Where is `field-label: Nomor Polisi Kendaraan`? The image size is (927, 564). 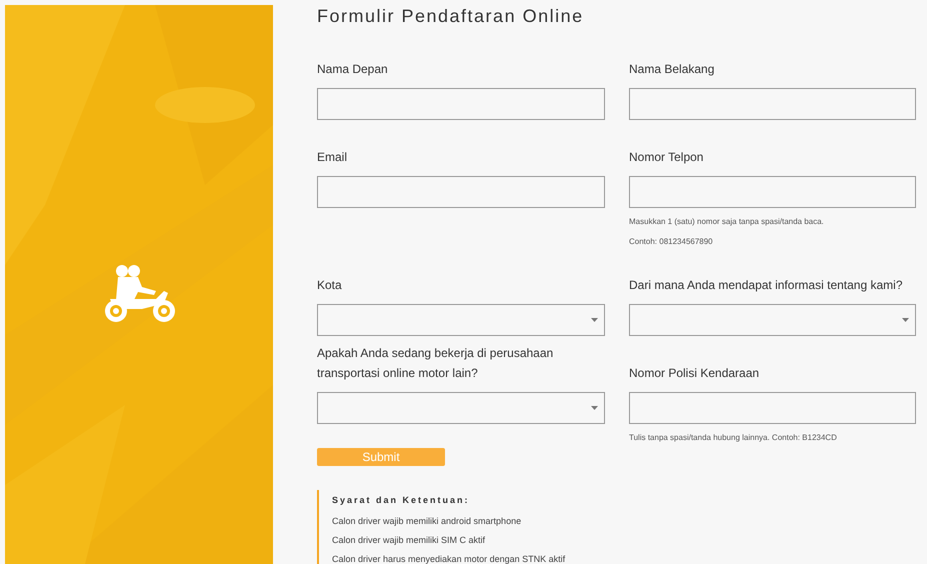
field-label: Nomor Polisi Kendaraan is located at coordinates (694, 373).